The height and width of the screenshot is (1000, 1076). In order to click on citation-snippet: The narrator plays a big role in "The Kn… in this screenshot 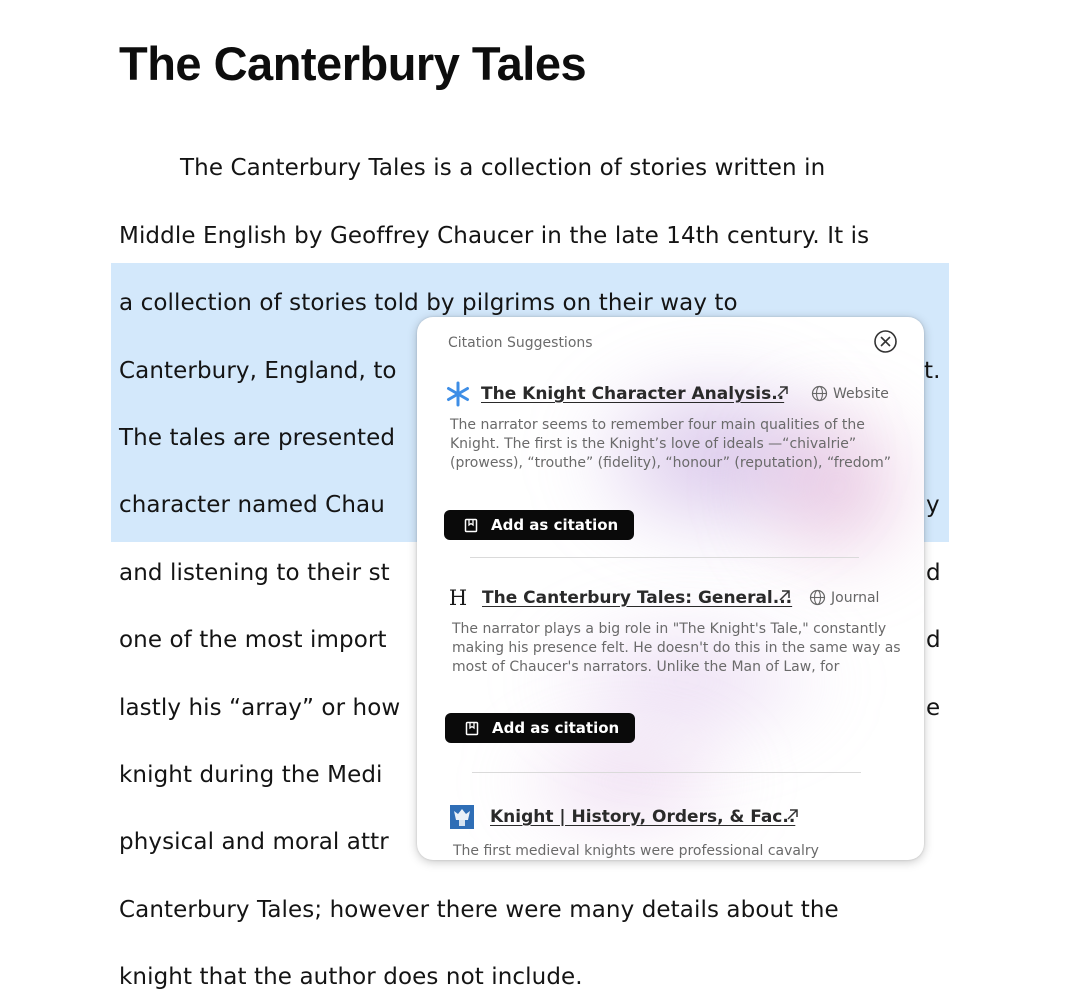, I will do `click(676, 648)`.